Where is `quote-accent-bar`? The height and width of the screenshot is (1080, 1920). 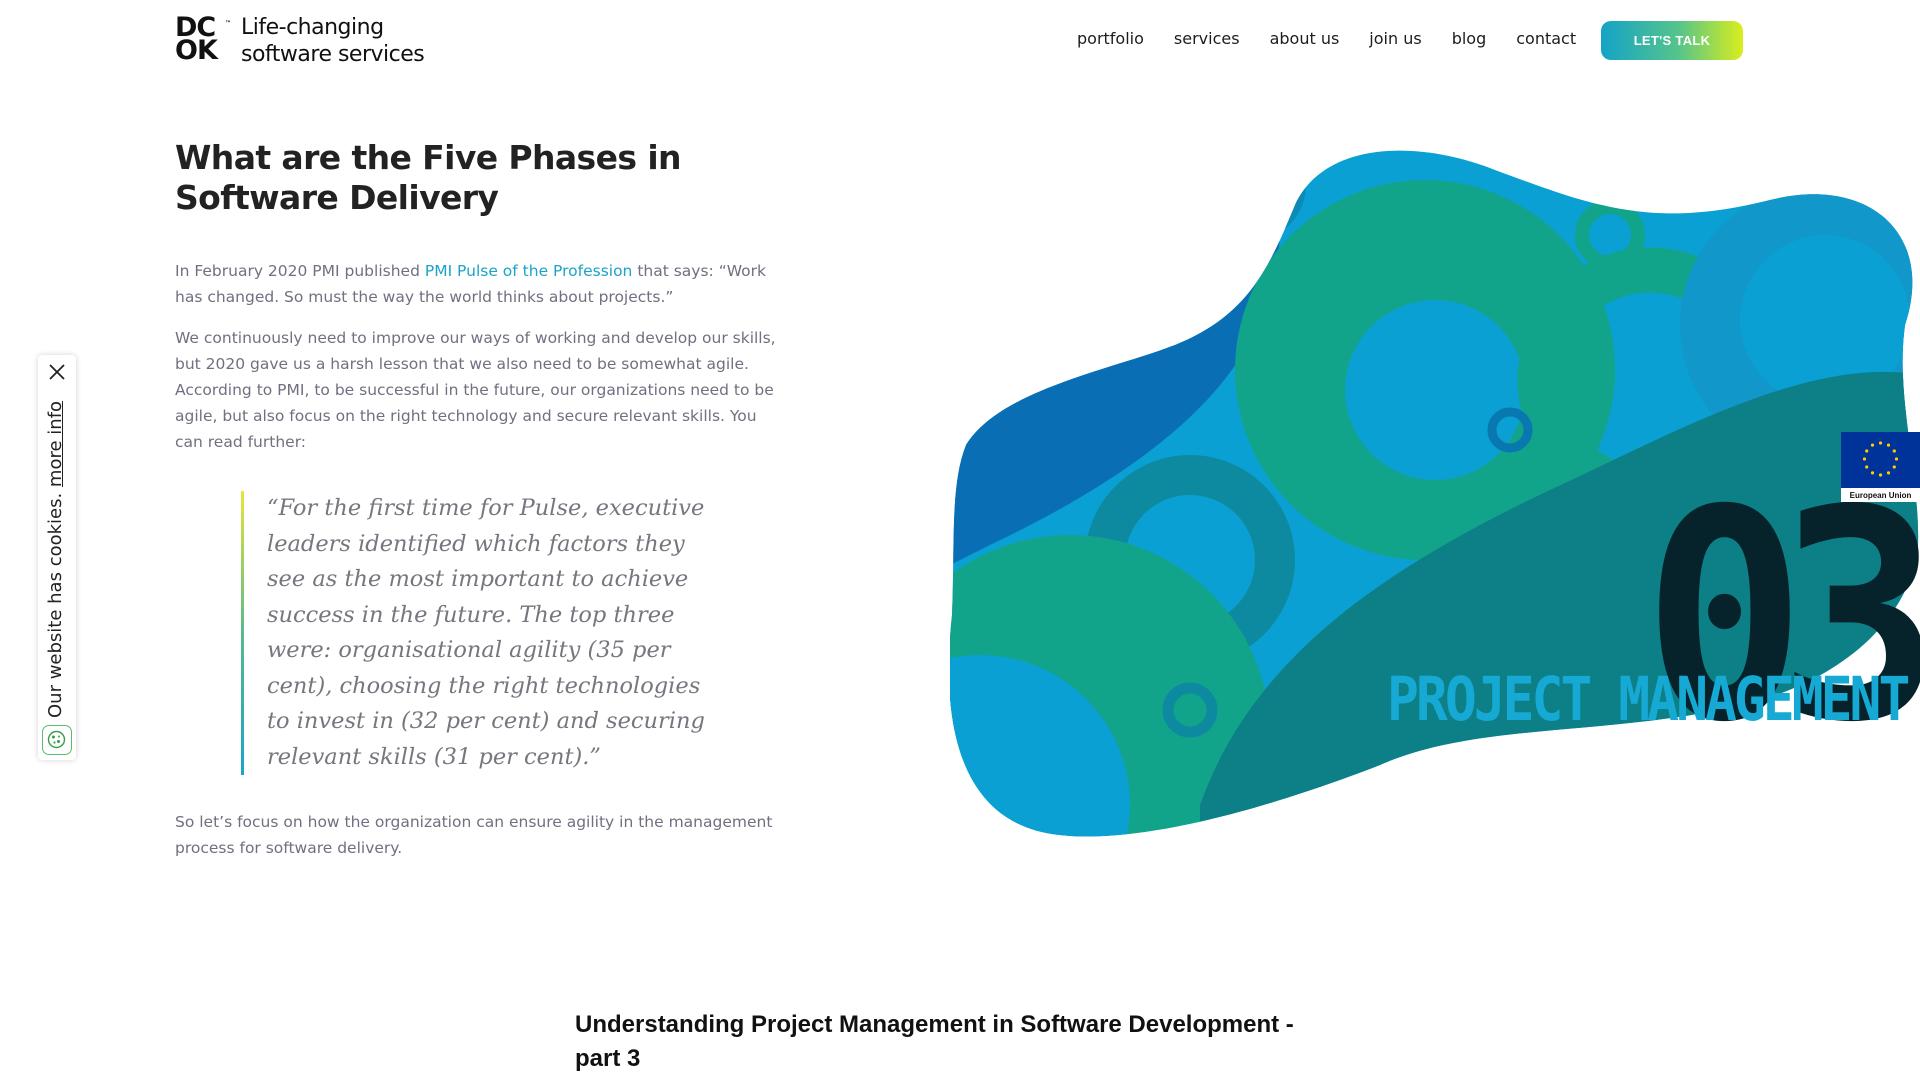 quote-accent-bar is located at coordinates (242, 633).